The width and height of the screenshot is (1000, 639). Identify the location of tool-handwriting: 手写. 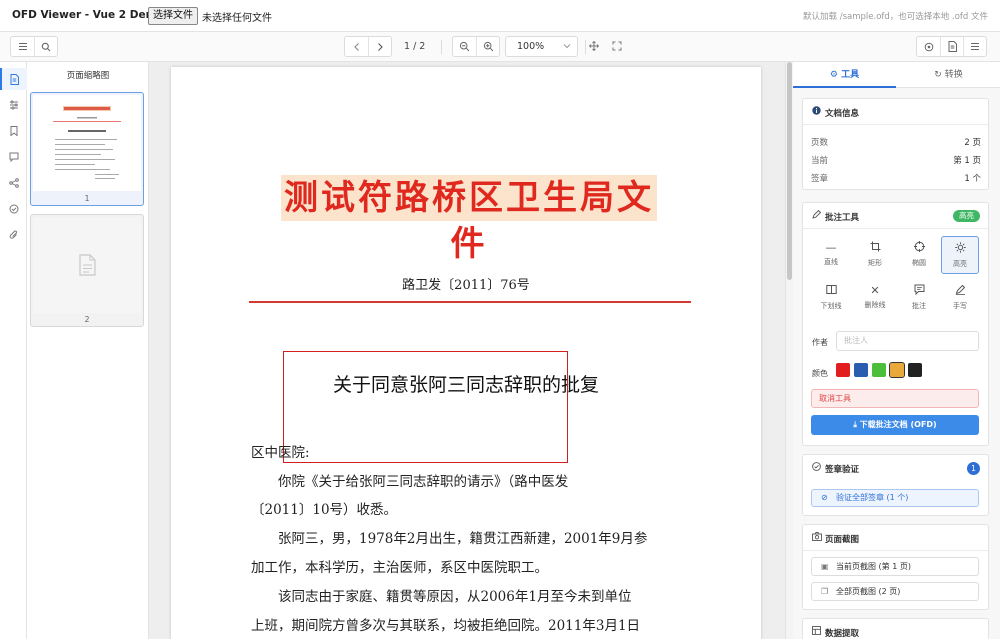
(960, 298).